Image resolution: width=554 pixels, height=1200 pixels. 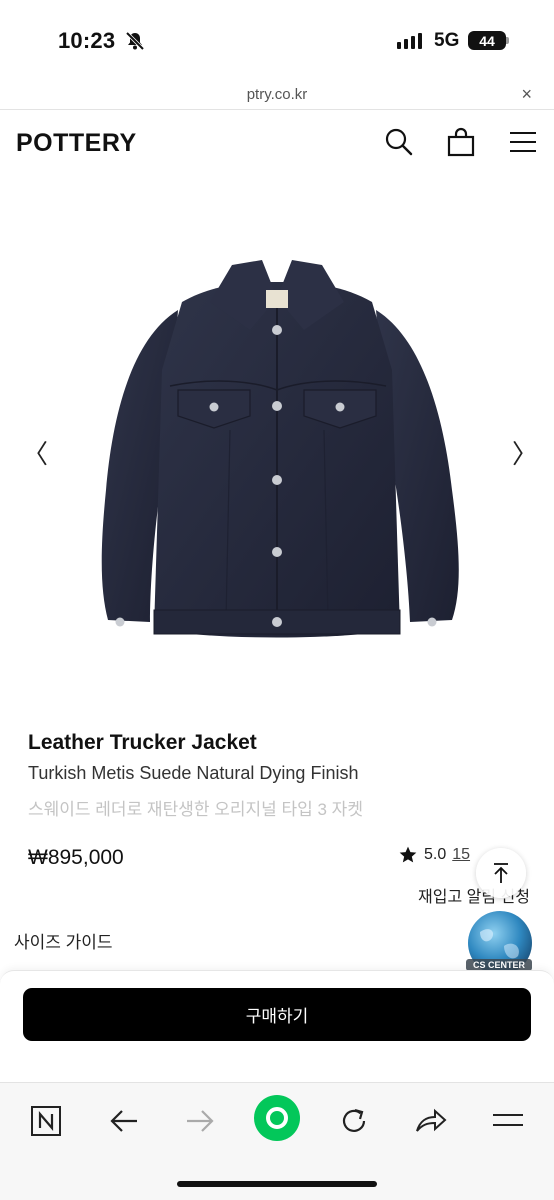 What do you see at coordinates (354, 1121) in the screenshot?
I see `refresh-icon` at bounding box center [354, 1121].